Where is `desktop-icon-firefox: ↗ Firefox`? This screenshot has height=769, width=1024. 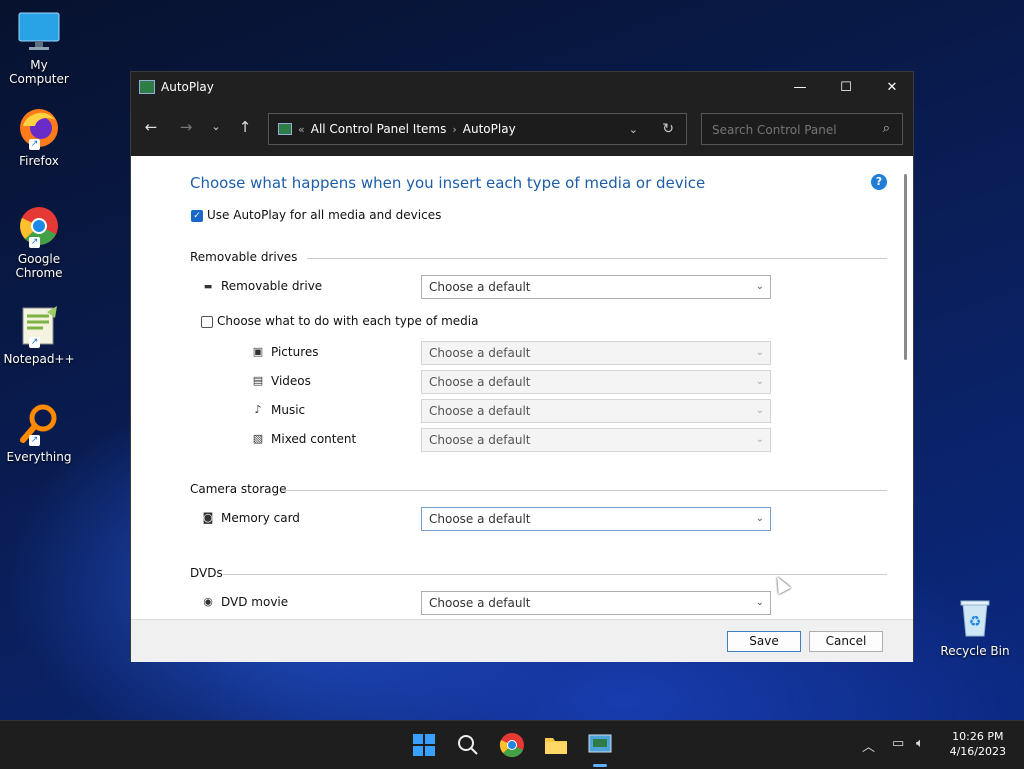 desktop-icon-firefox: ↗ Firefox is located at coordinates (39, 137).